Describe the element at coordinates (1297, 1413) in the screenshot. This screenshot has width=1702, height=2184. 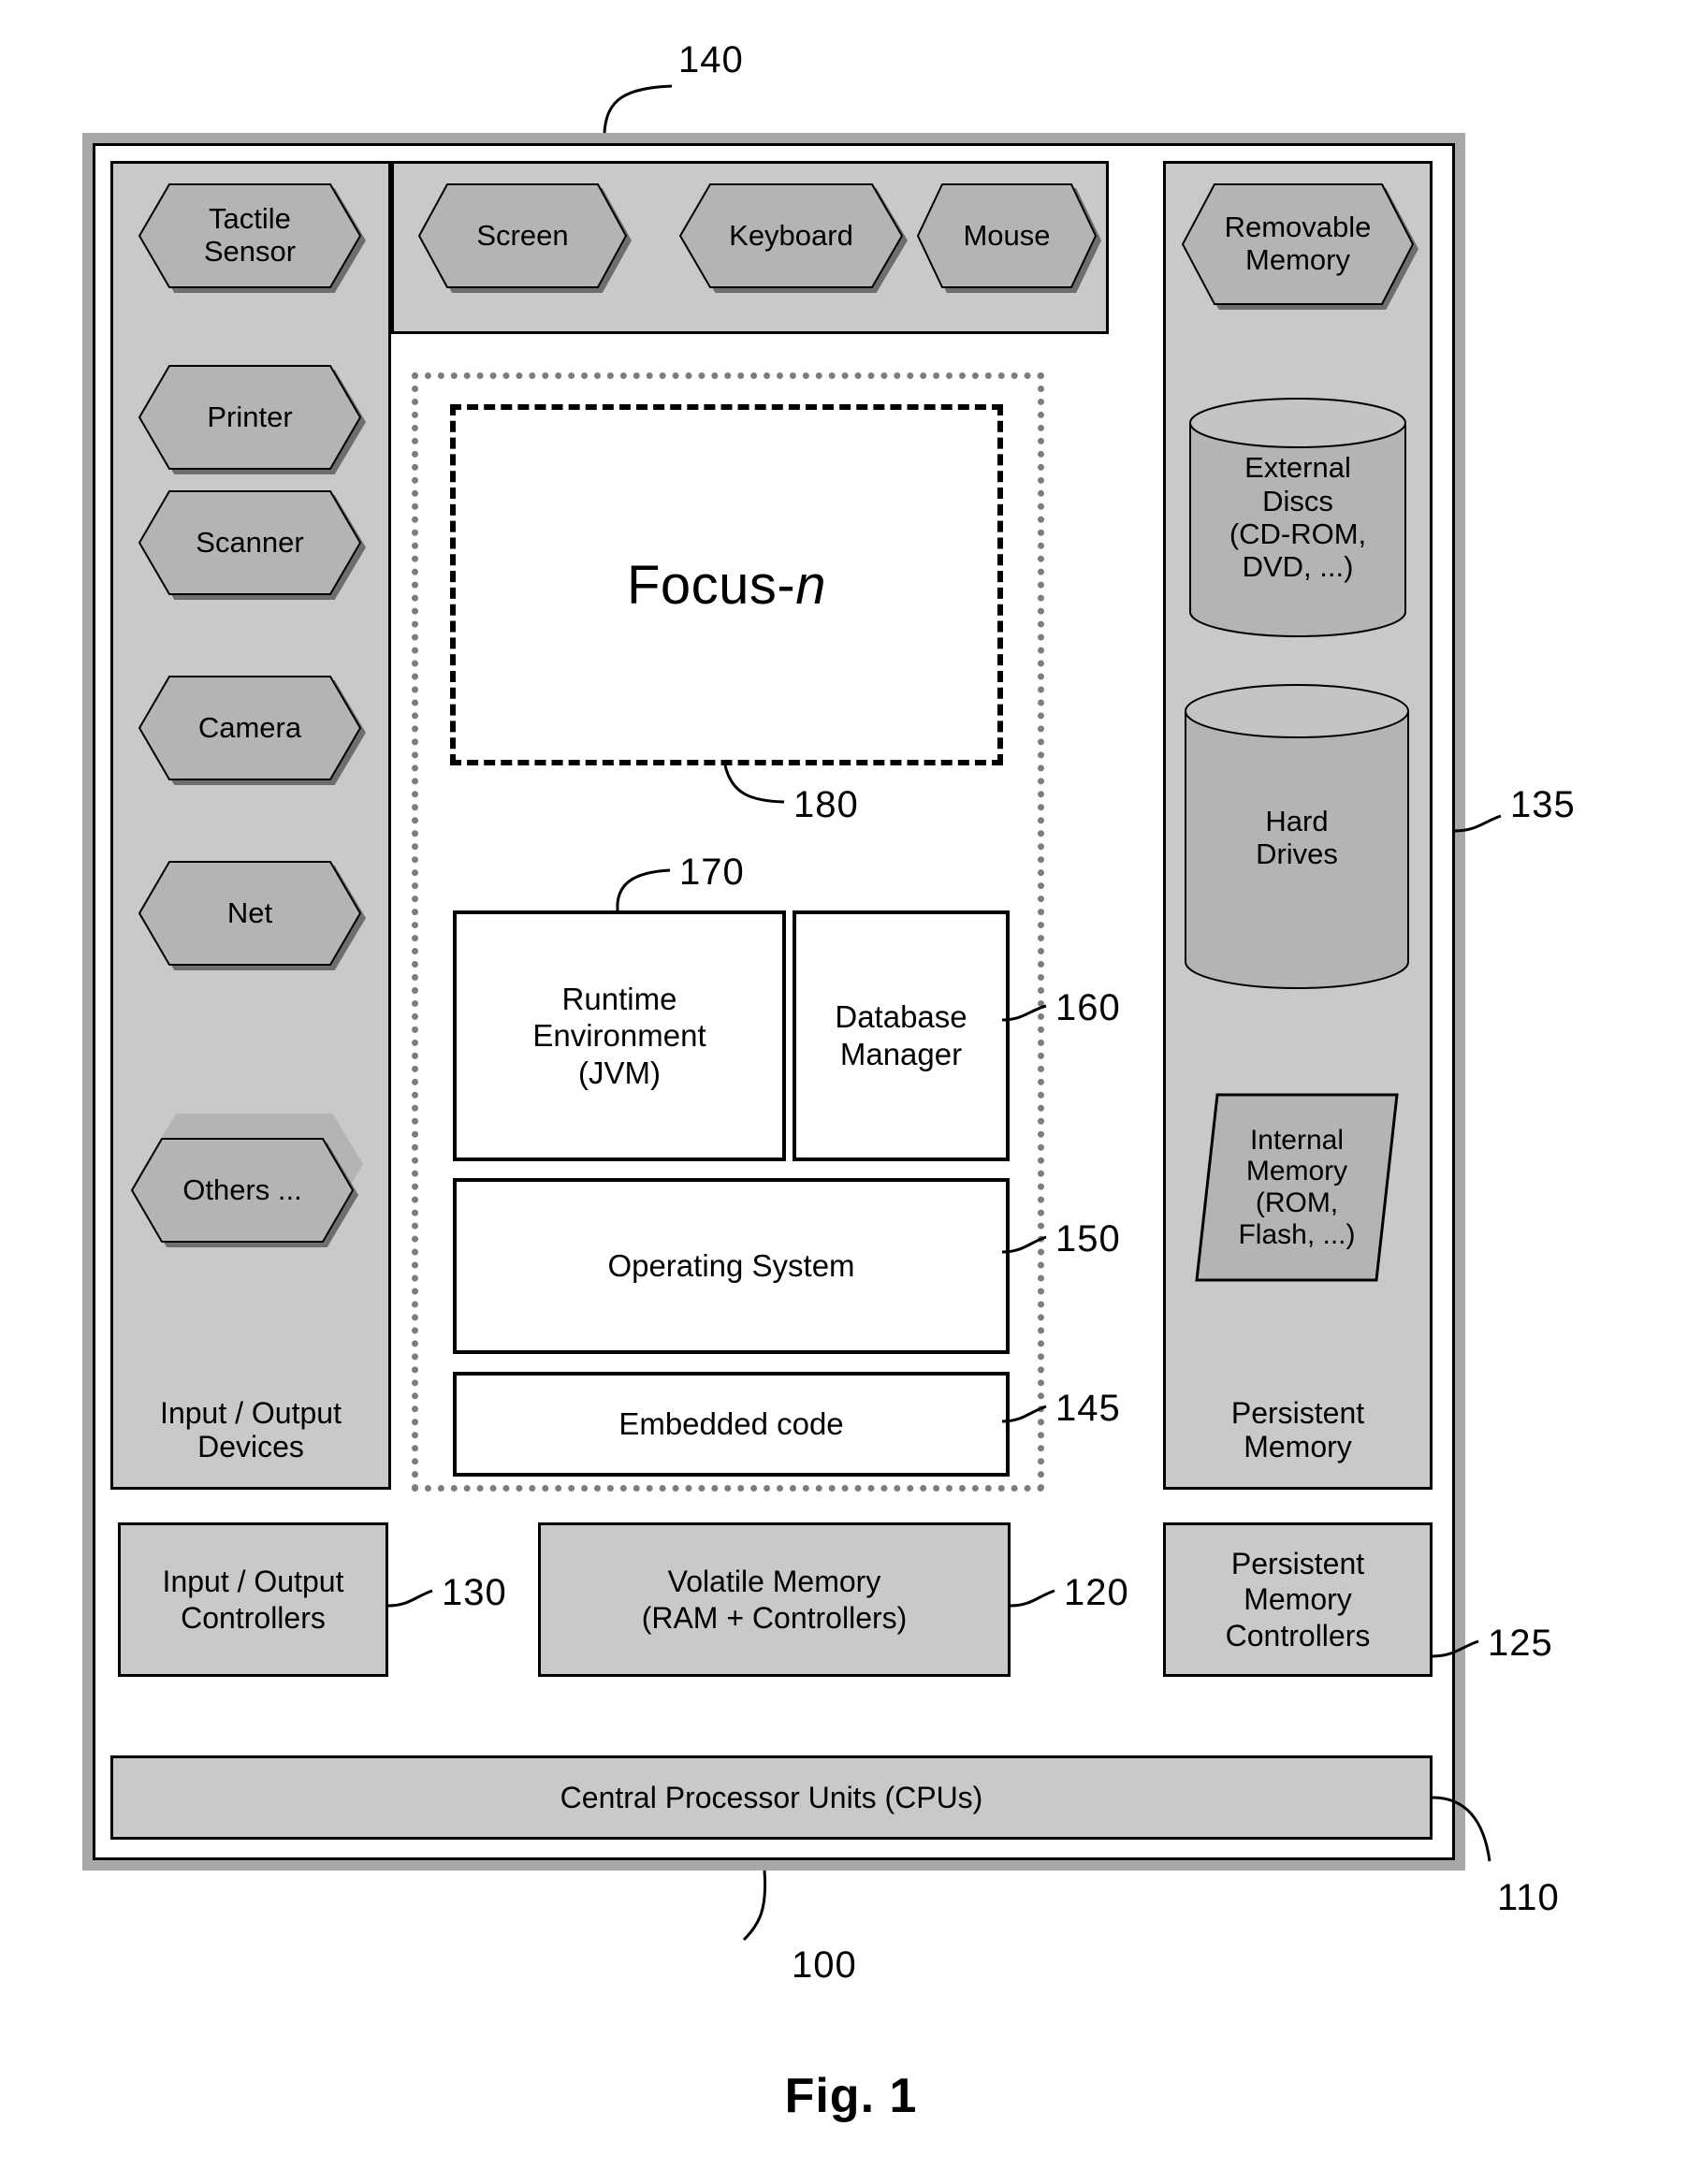
I see `persistent-memory-caption-line1: Persistent` at that location.